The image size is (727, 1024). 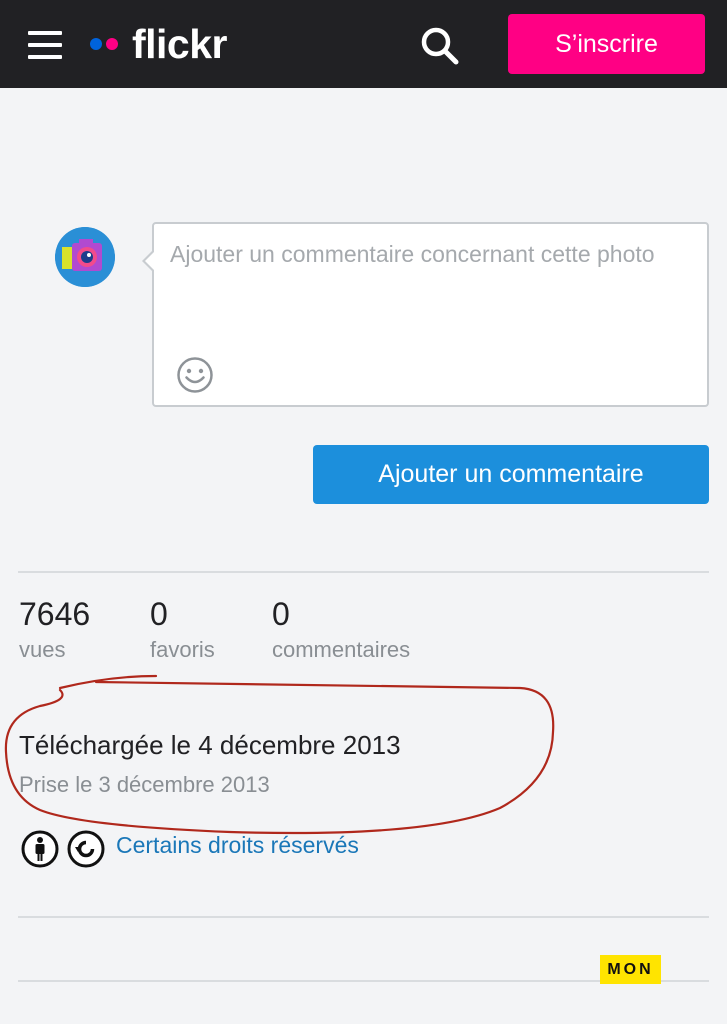 What do you see at coordinates (180, 44) in the screenshot?
I see `logo-wordmark: flickr` at bounding box center [180, 44].